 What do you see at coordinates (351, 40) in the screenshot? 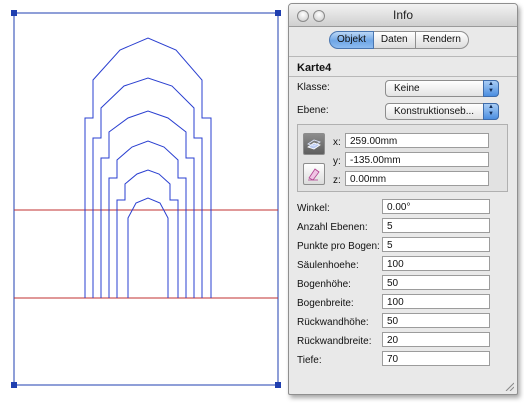
I see `tab-objekt: Objekt` at bounding box center [351, 40].